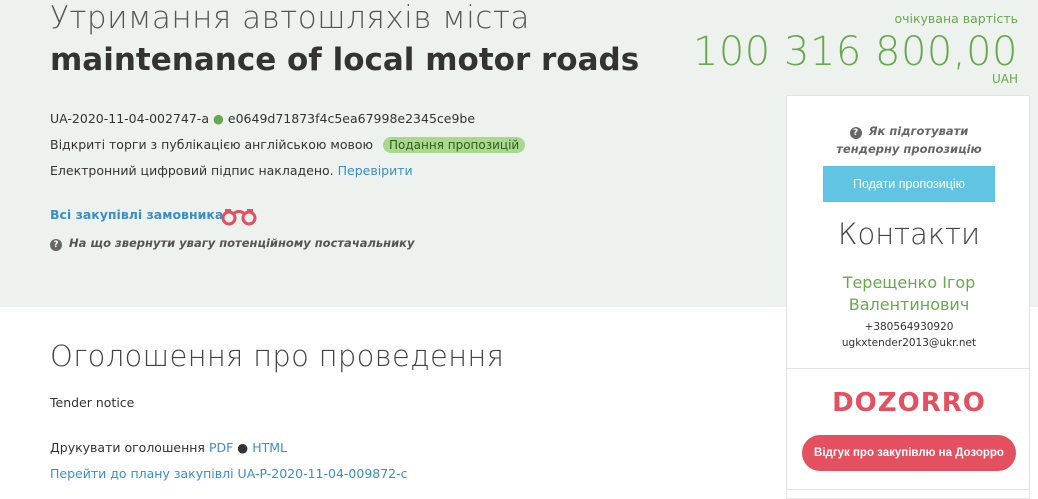 The width and height of the screenshot is (1038, 499). I want to click on contact-email: ugkxtender2013@ukr.net, so click(909, 343).